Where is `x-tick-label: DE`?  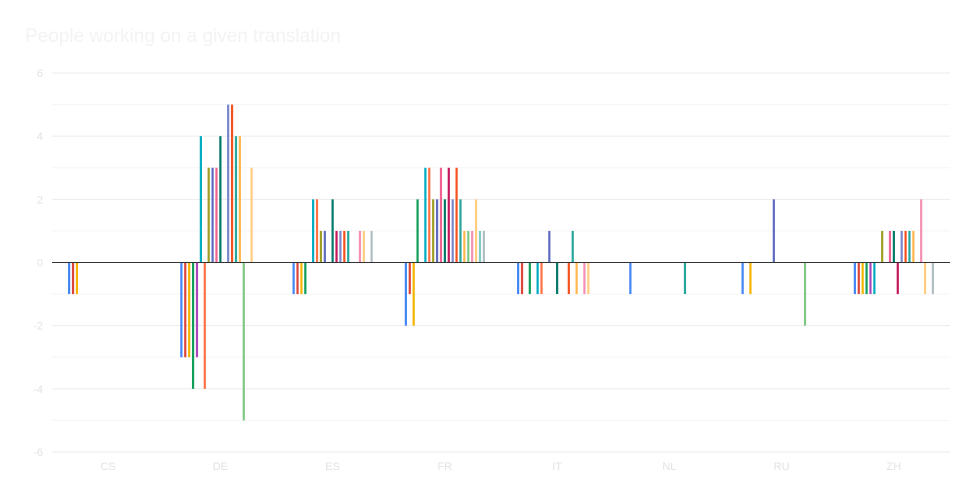
x-tick-label: DE is located at coordinates (220, 467).